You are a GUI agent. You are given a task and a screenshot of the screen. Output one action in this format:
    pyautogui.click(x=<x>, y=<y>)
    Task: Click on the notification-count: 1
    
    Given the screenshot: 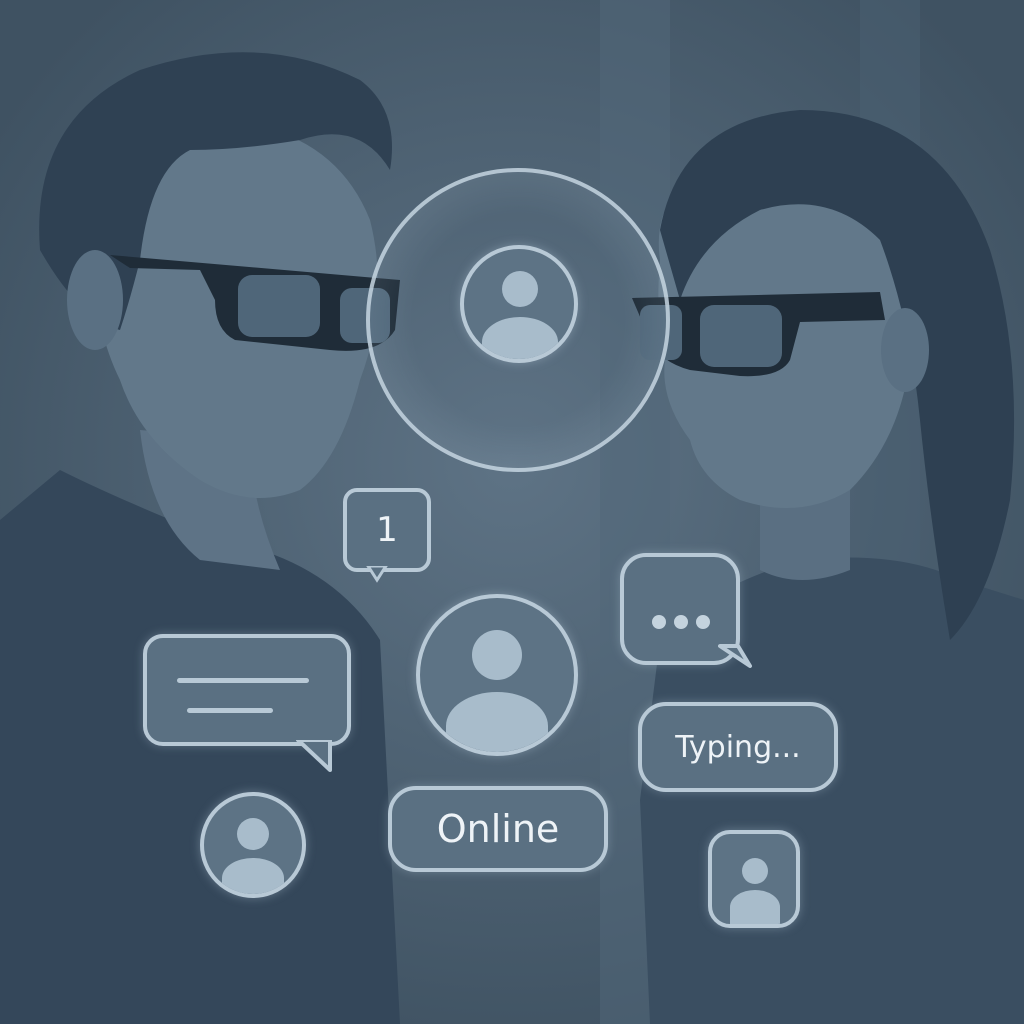 What is the action you would take?
    pyautogui.click(x=387, y=530)
    